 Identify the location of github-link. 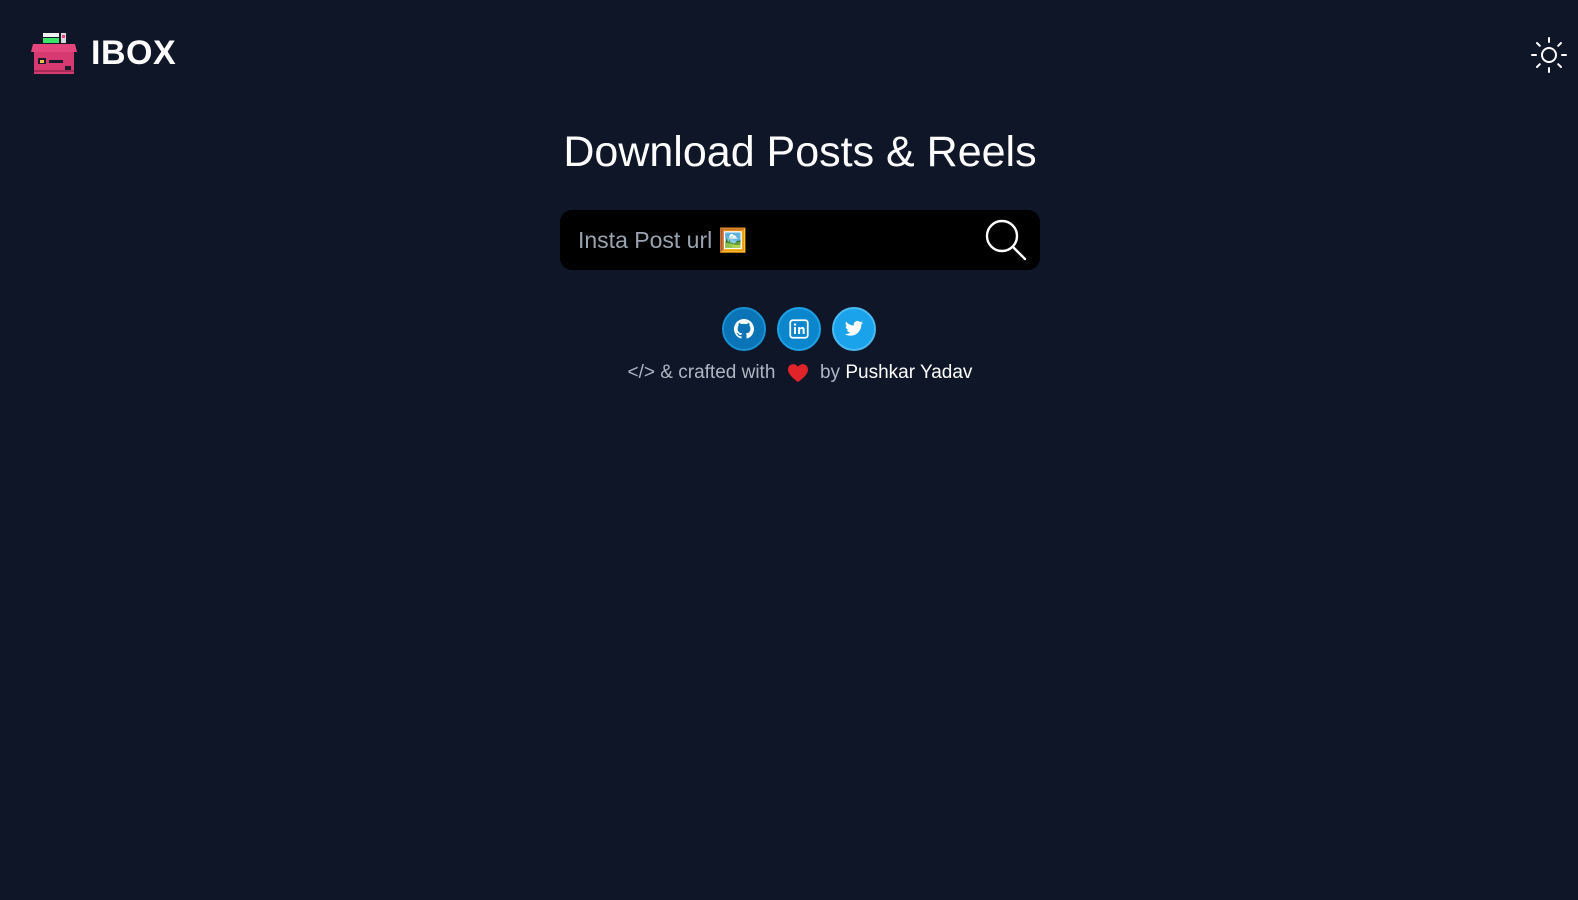
(744, 329).